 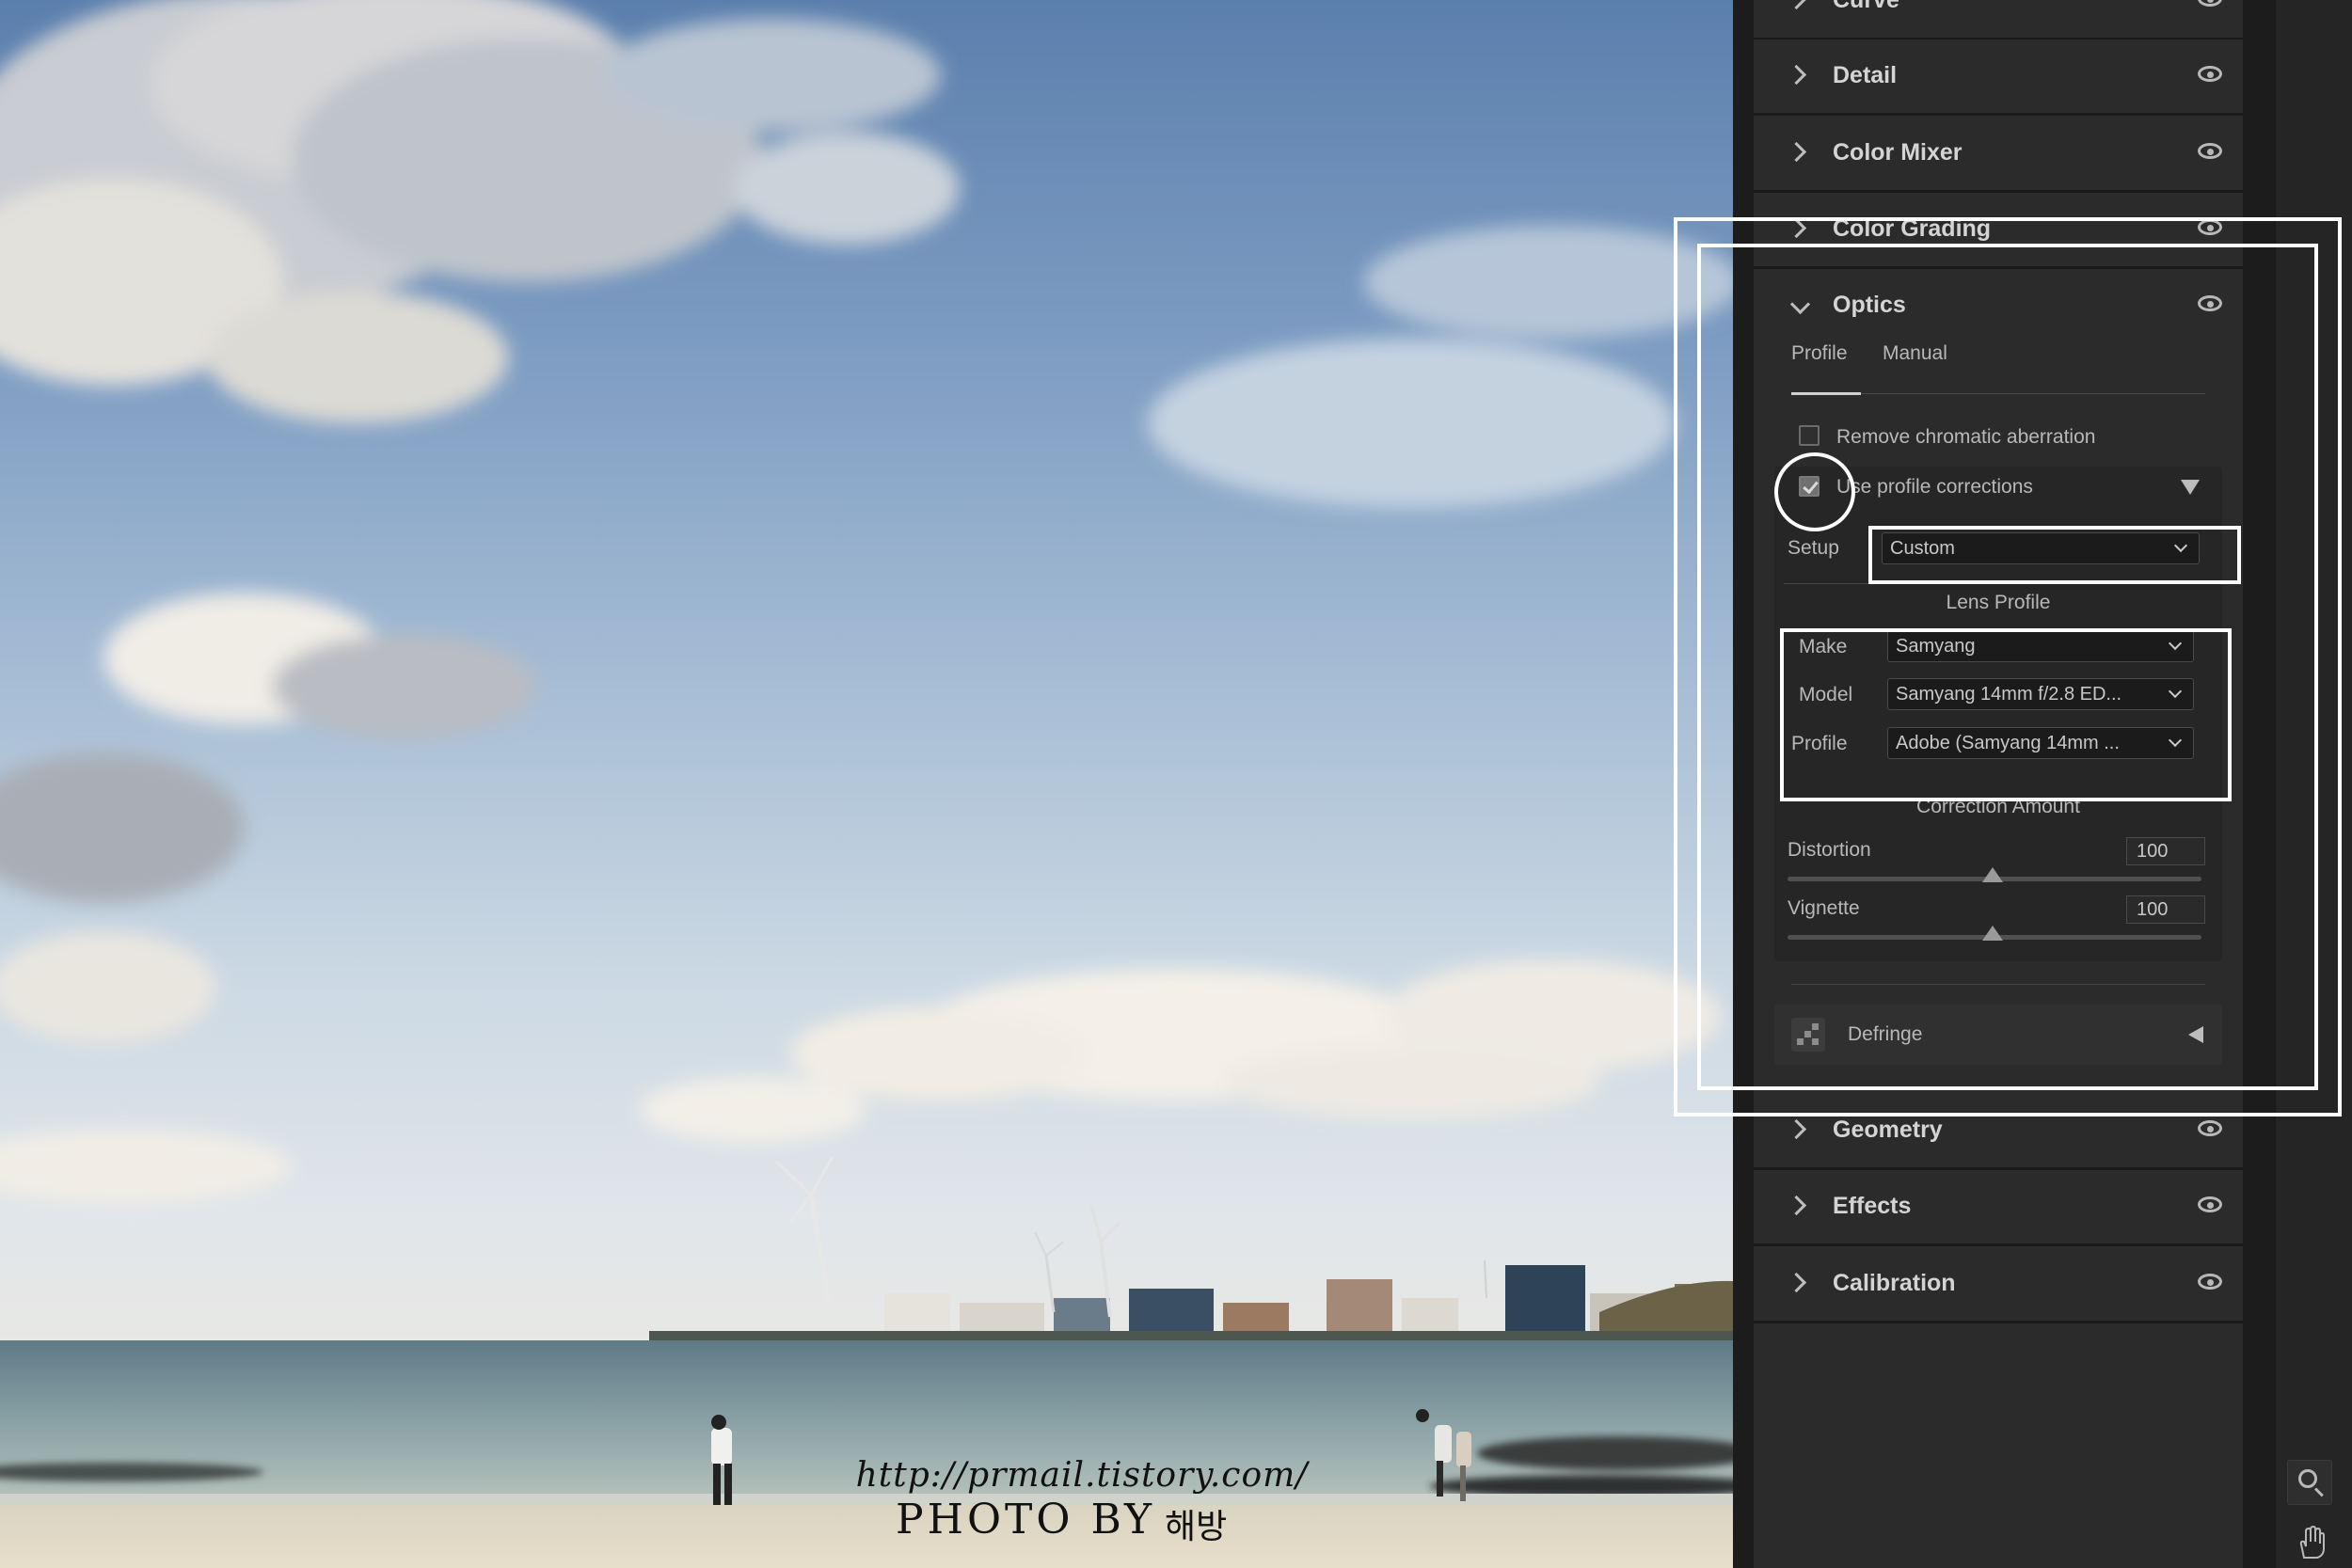 I want to click on section-title: Calibration, so click(x=1894, y=1283).